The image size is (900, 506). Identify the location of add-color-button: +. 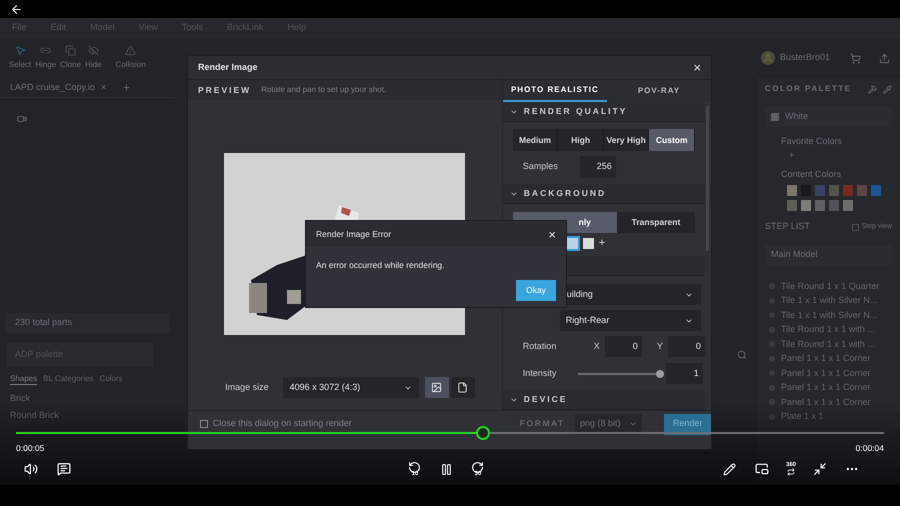
(791, 156).